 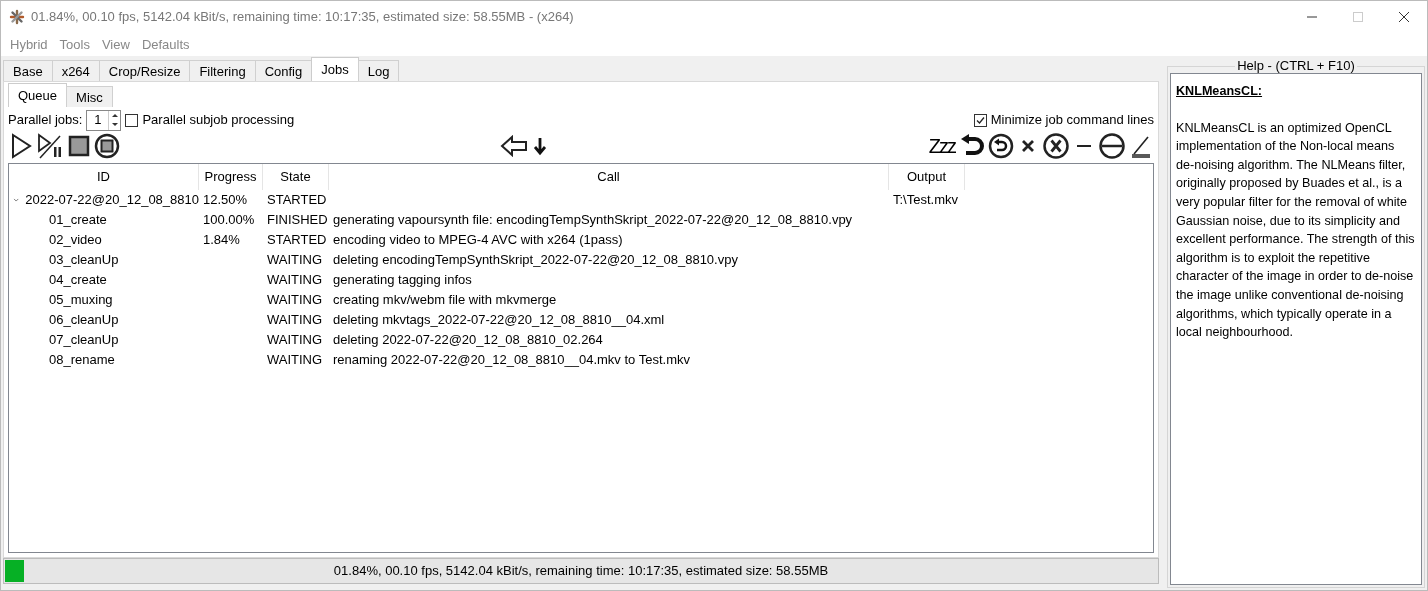 I want to click on table-cell-text: 08_rename, so click(x=82, y=360).